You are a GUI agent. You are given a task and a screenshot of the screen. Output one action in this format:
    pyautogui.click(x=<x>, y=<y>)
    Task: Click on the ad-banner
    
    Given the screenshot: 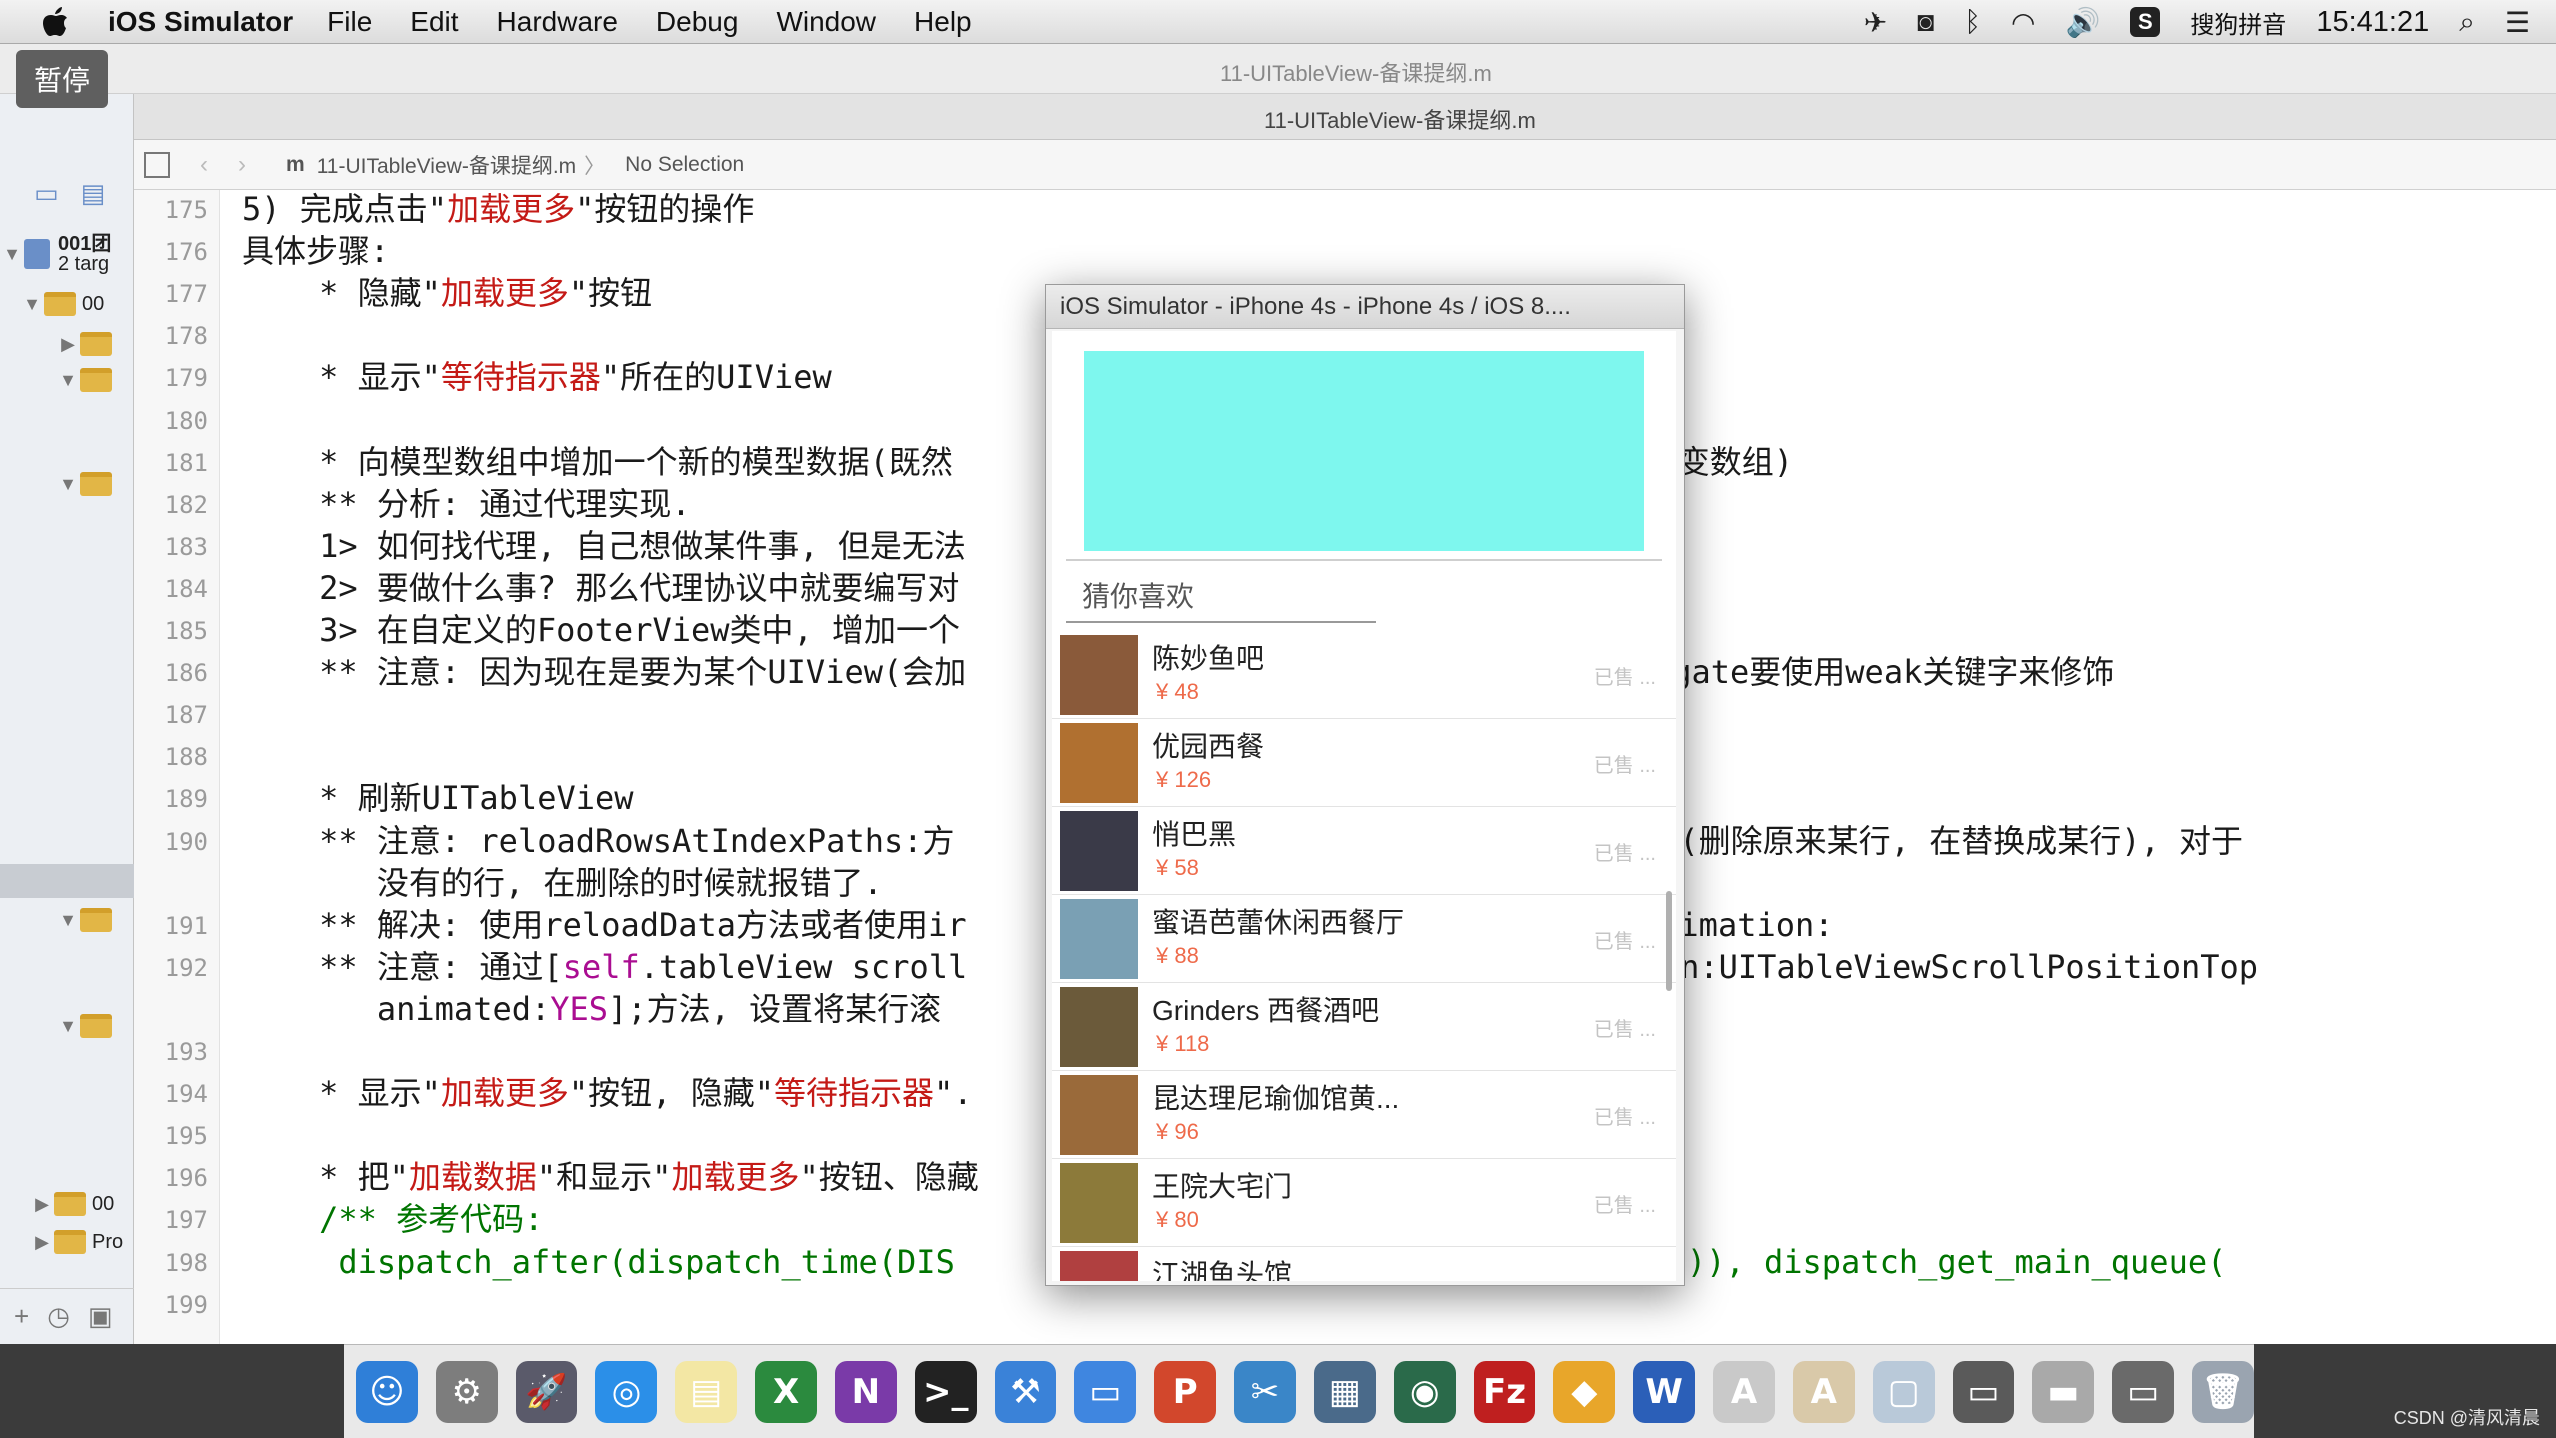 What is the action you would take?
    pyautogui.click(x=1364, y=451)
    